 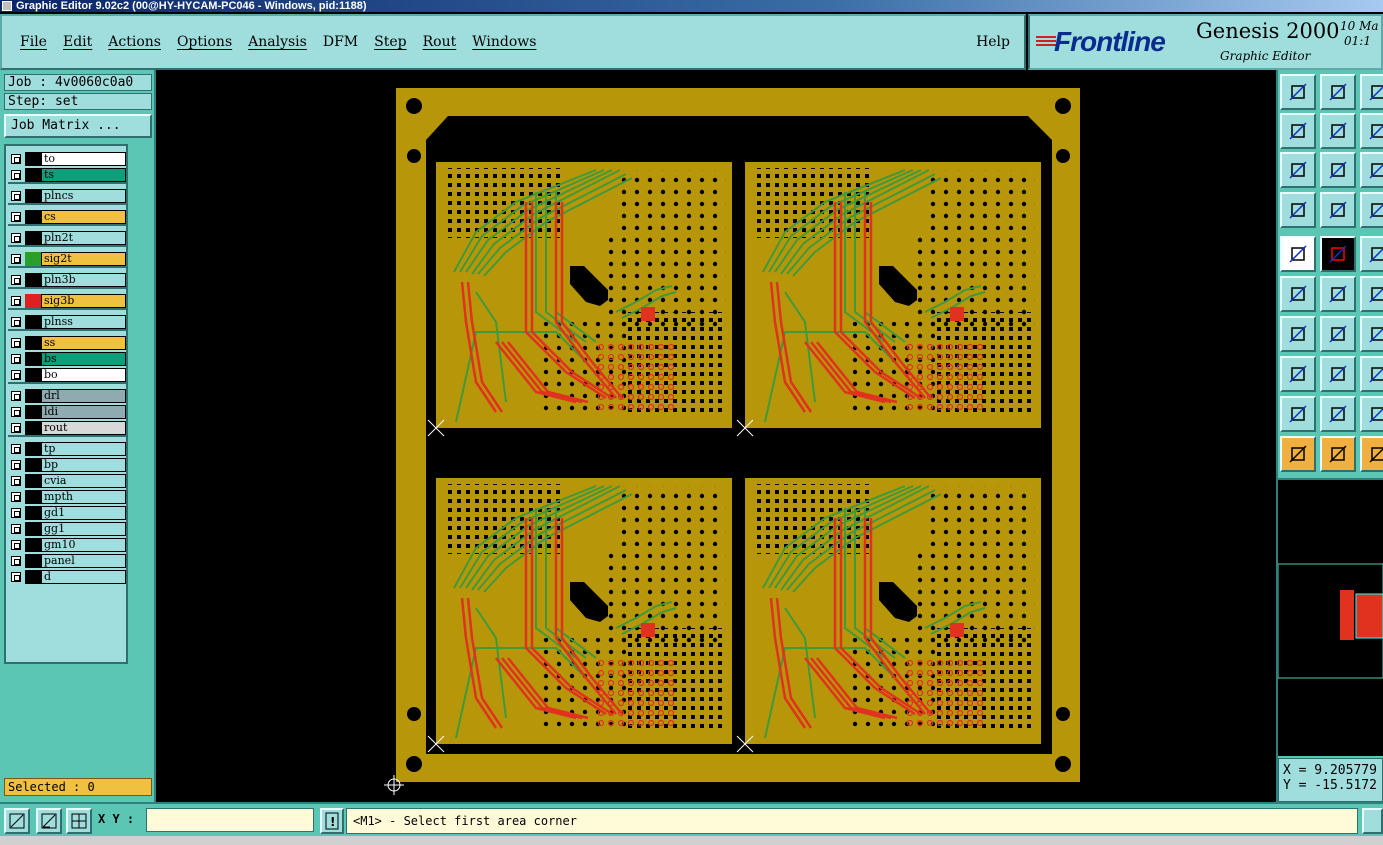 What do you see at coordinates (83, 513) in the screenshot?
I see `layer-name: gd1` at bounding box center [83, 513].